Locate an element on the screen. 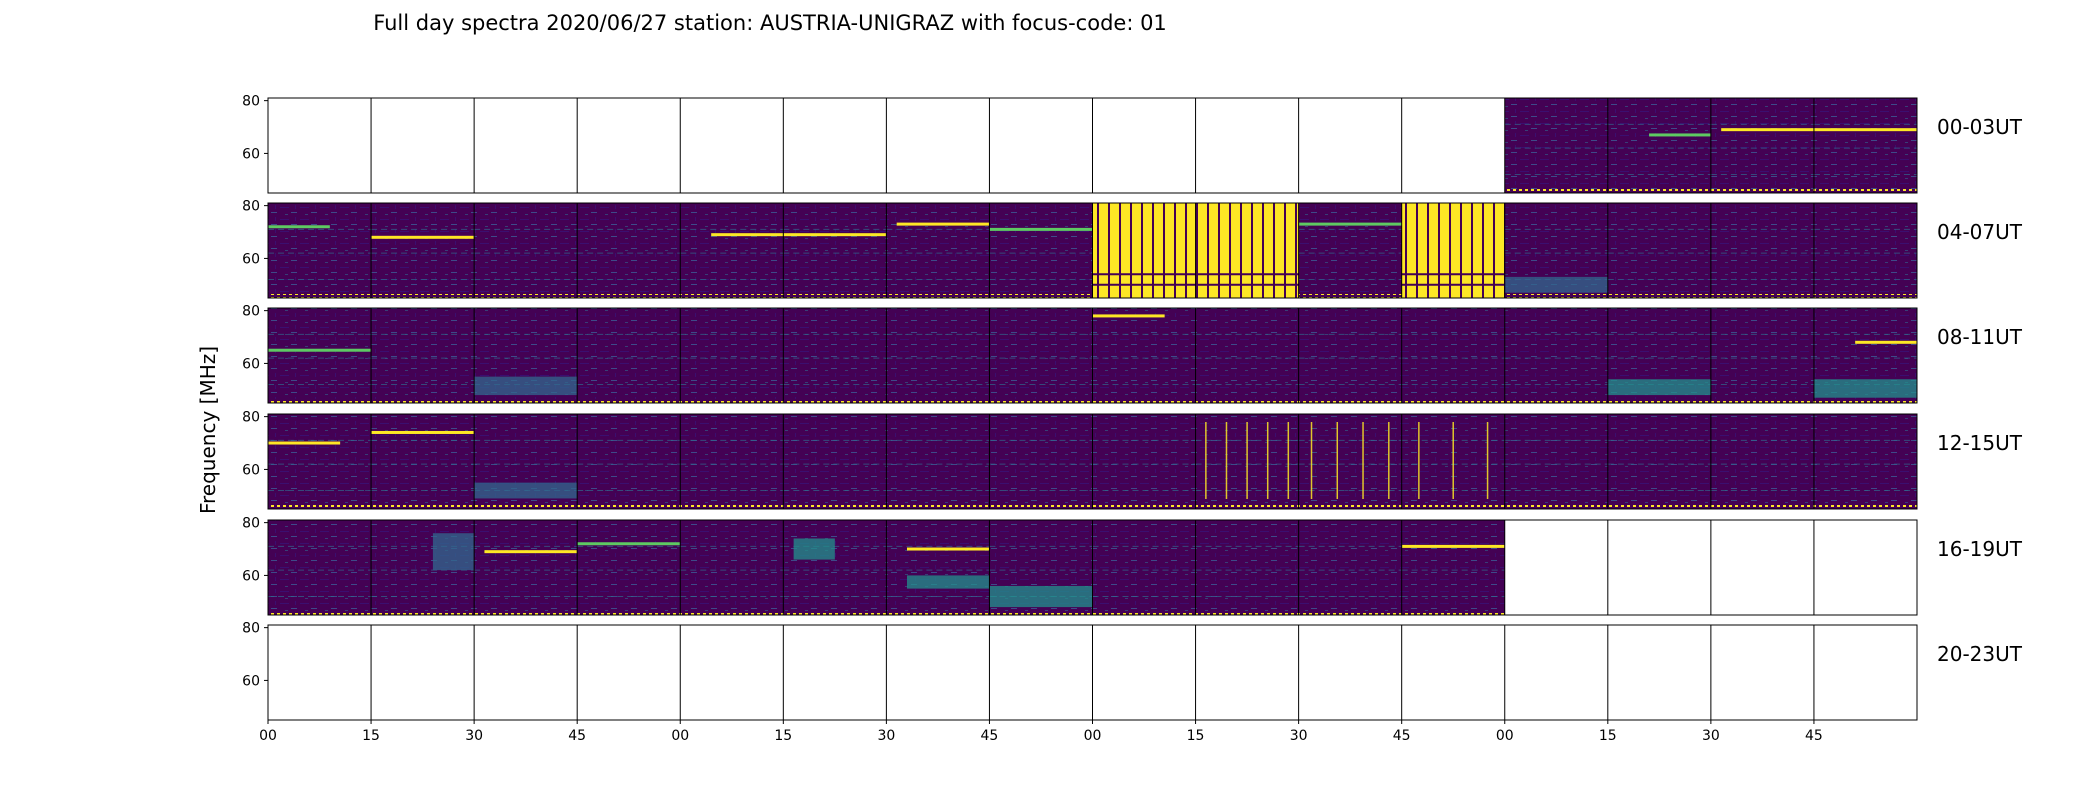  row-time-label: 04-07UT is located at coordinates (1980, 232).